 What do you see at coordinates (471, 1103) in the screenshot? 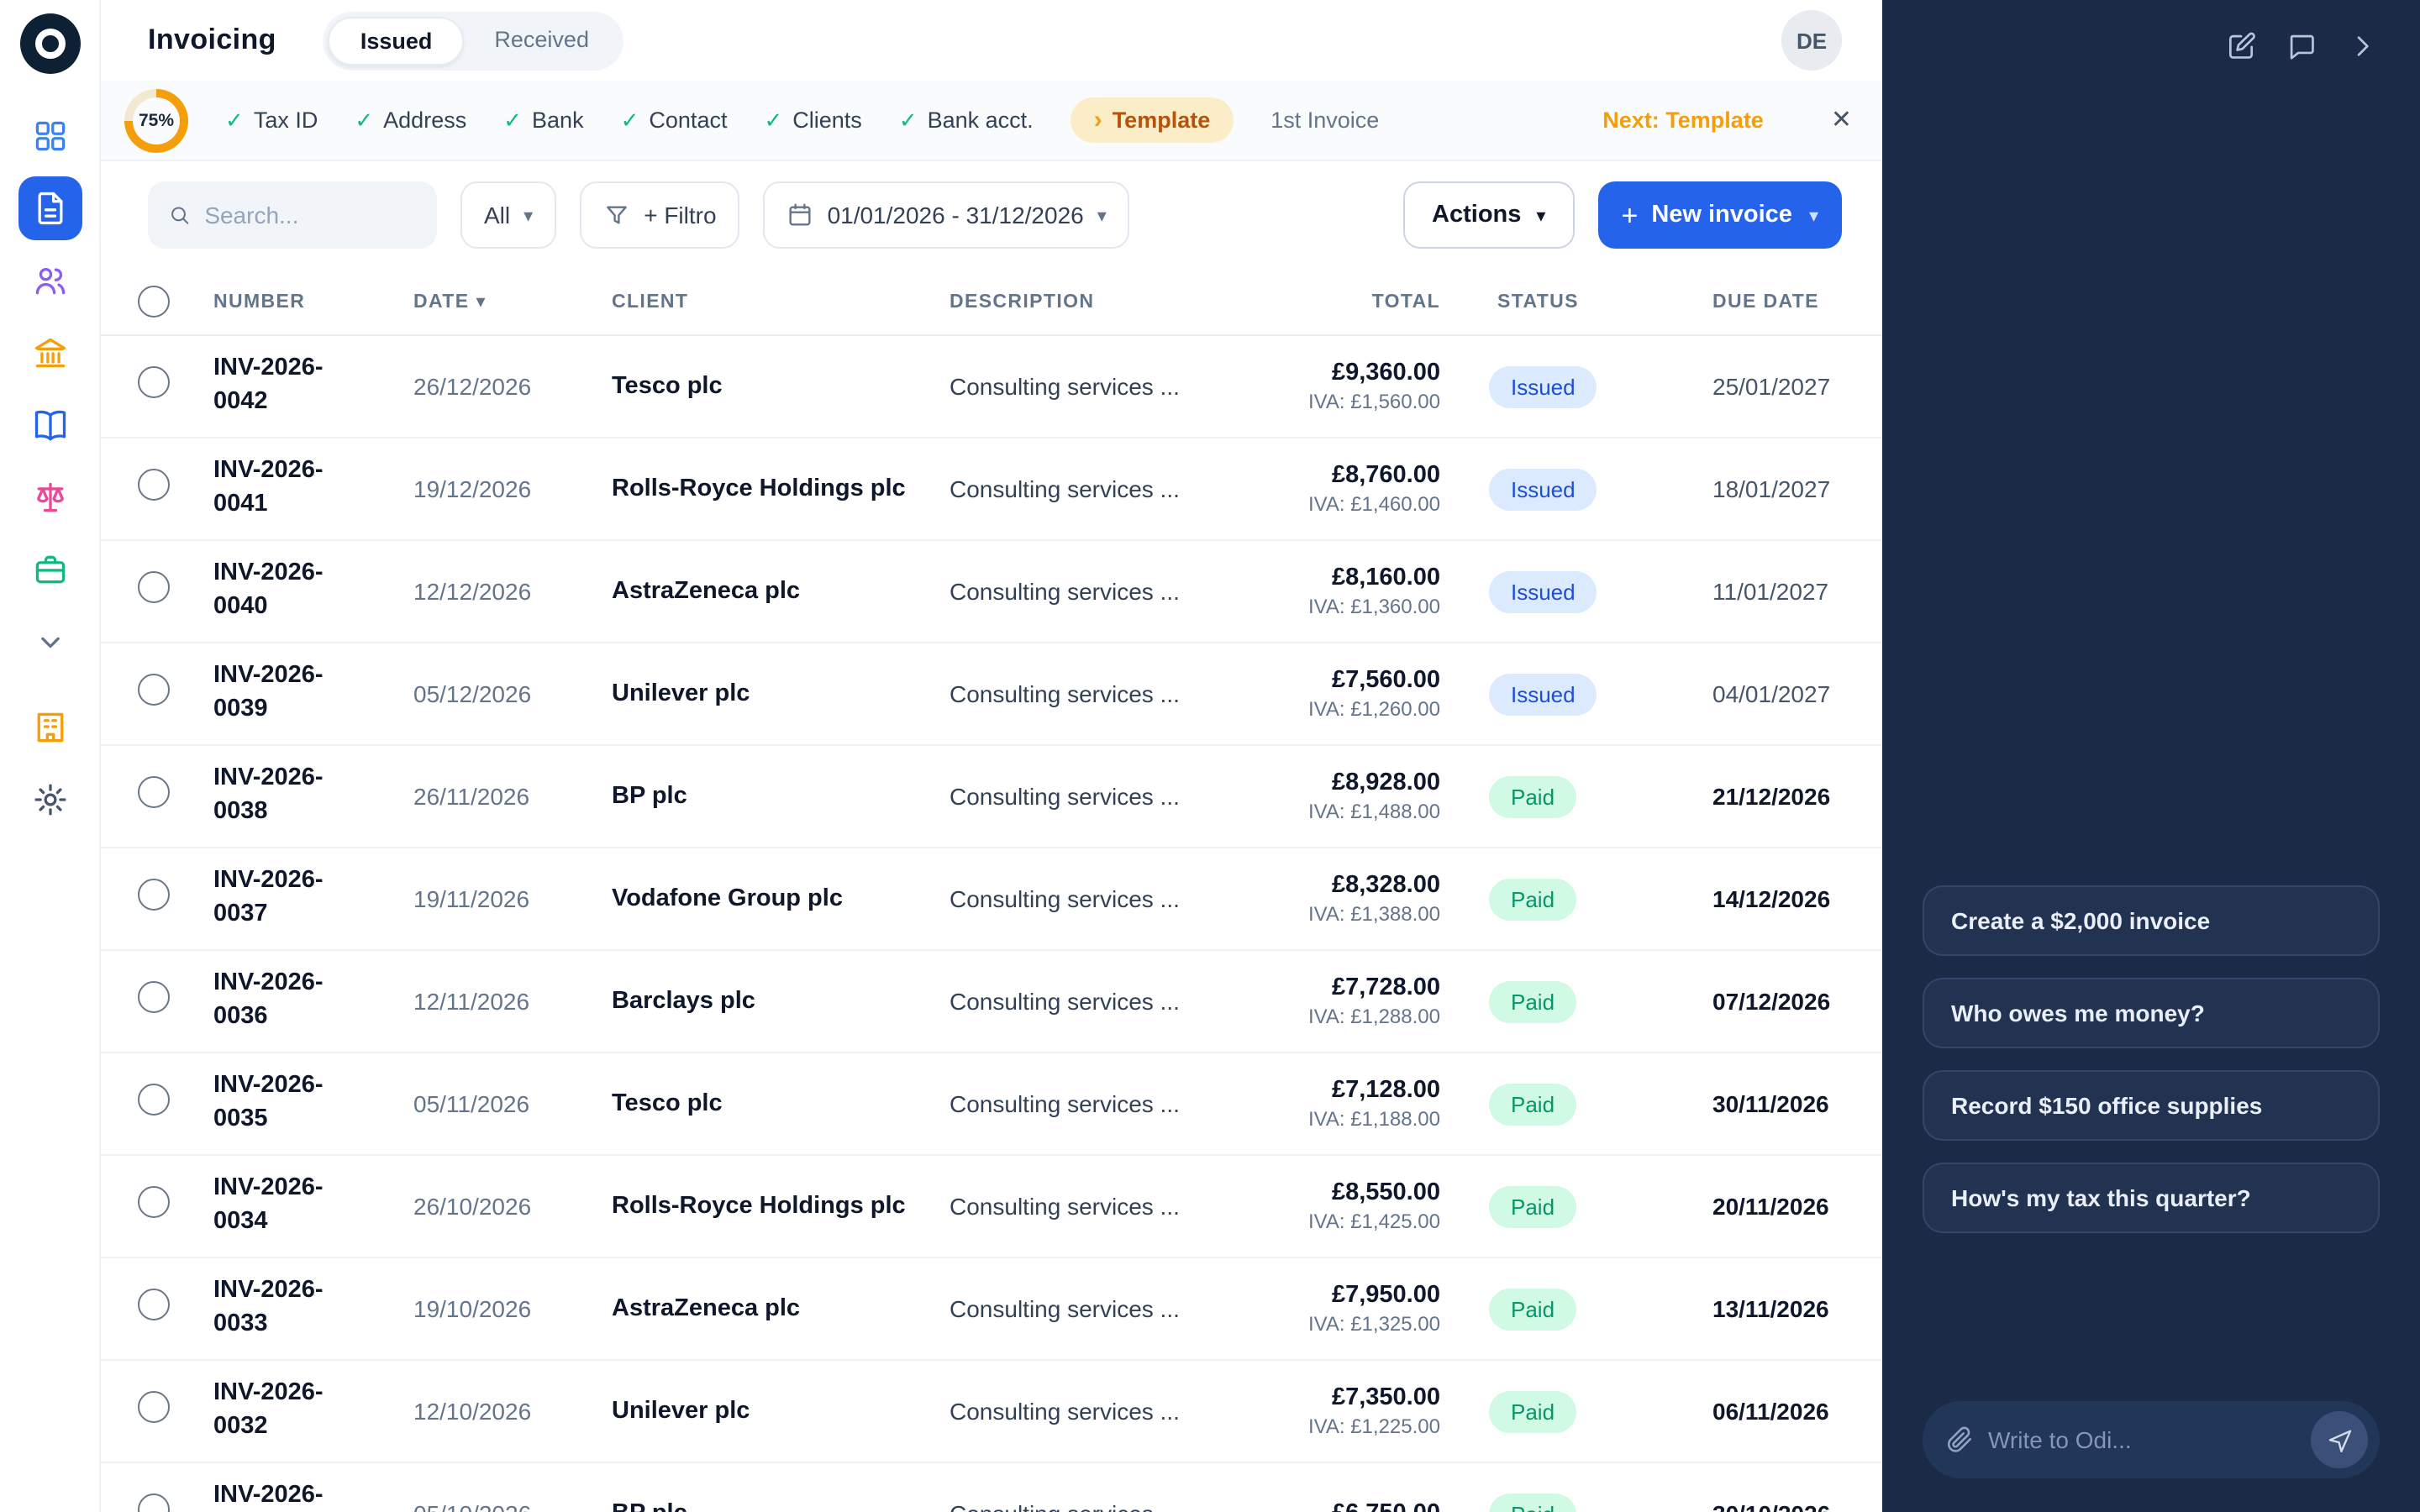
I see `invoice-date: 05/11/2026` at bounding box center [471, 1103].